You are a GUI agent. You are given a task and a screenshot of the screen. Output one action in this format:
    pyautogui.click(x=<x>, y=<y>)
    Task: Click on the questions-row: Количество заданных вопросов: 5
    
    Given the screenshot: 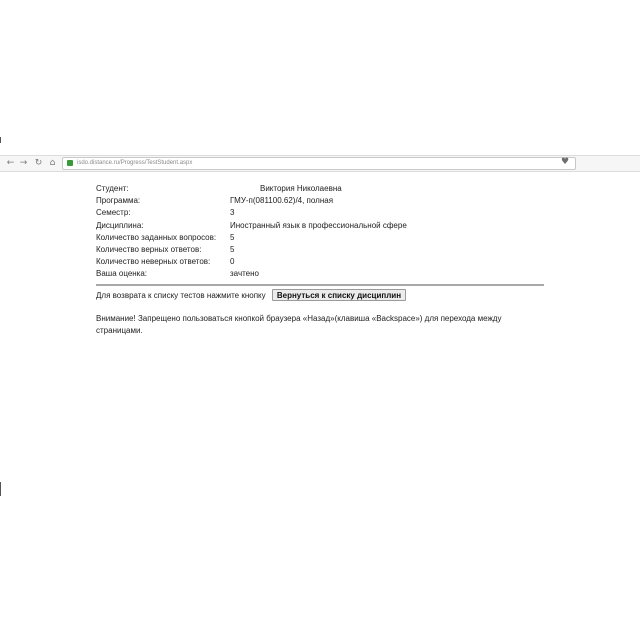 What is the action you would take?
    pyautogui.click(x=321, y=238)
    